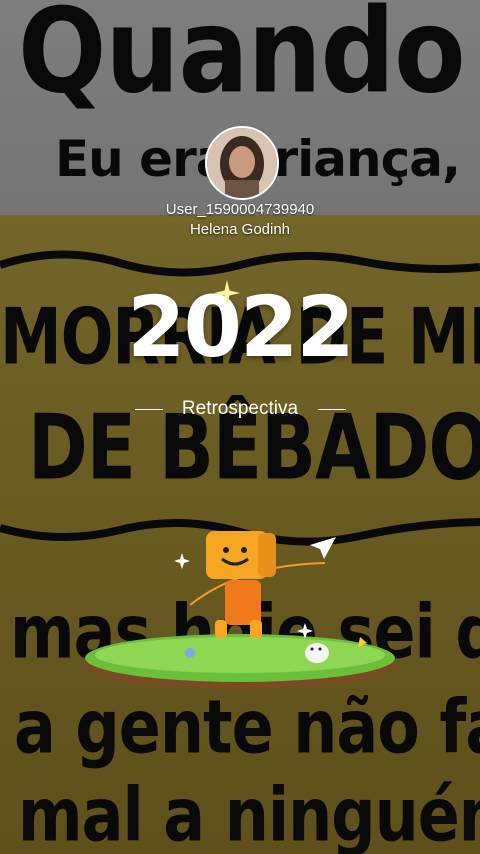  I want to click on recap-subtitle: Retrospectiva, so click(240, 408).